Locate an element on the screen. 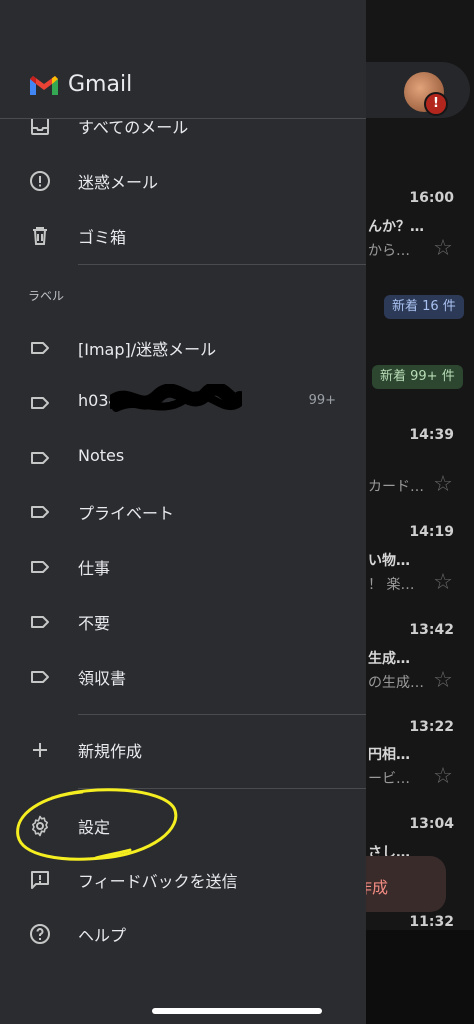  drawer-item-trash: ゴミ箱 is located at coordinates (183, 236).